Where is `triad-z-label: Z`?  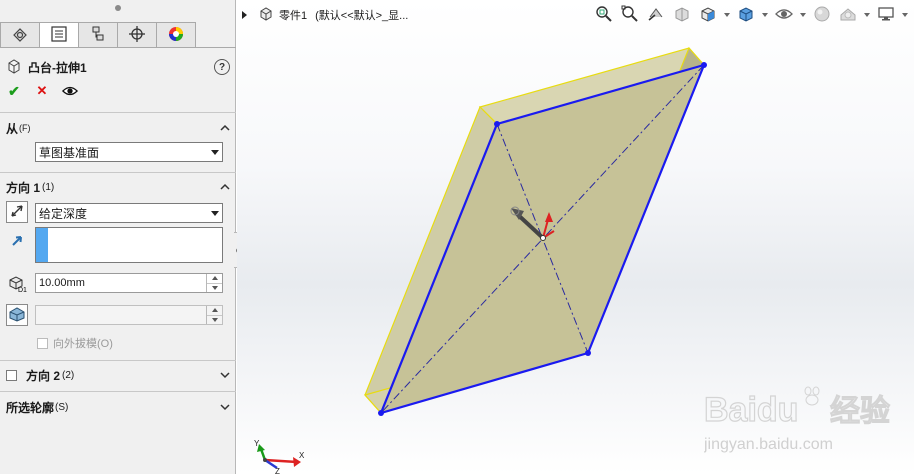 triad-z-label: Z is located at coordinates (277, 470).